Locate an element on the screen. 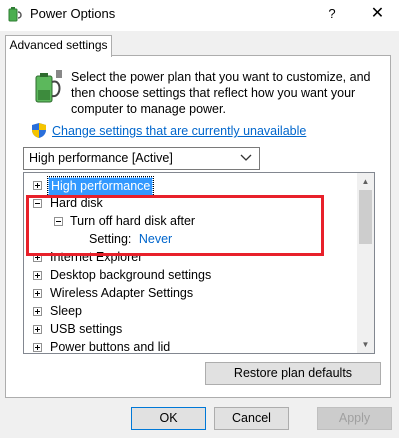 This screenshot has width=399, height=438. chevron-down-icon is located at coordinates (246, 157).